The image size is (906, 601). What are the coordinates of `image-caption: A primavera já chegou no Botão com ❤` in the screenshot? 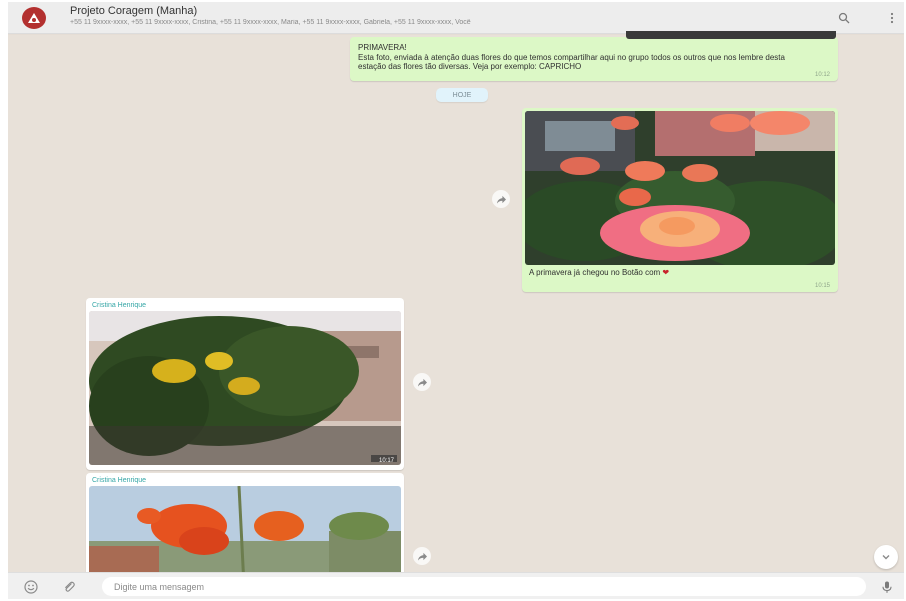 It's located at (680, 271).